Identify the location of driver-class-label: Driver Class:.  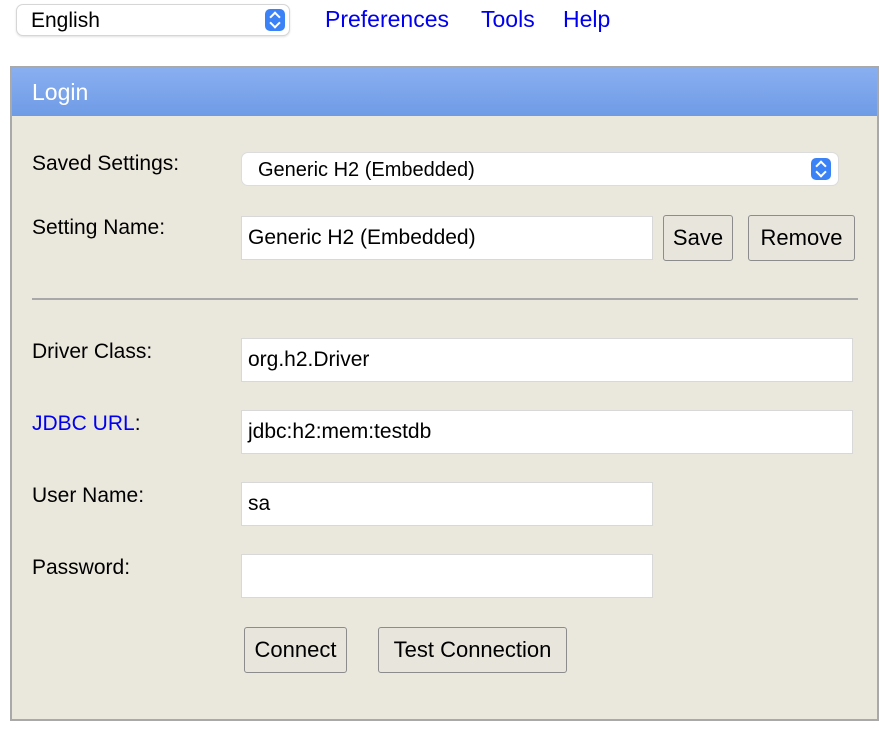
(92, 351).